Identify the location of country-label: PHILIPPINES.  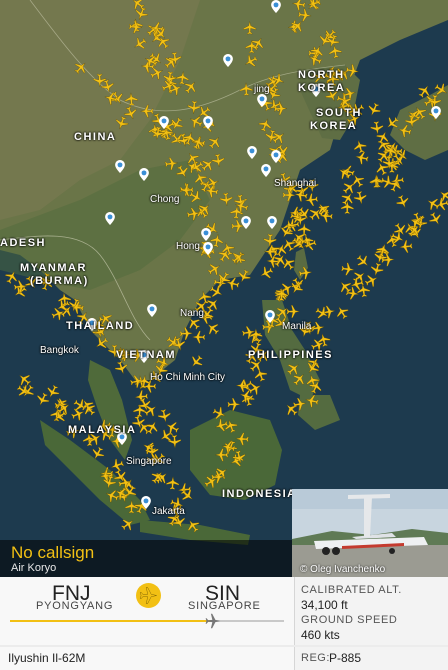
(290, 355).